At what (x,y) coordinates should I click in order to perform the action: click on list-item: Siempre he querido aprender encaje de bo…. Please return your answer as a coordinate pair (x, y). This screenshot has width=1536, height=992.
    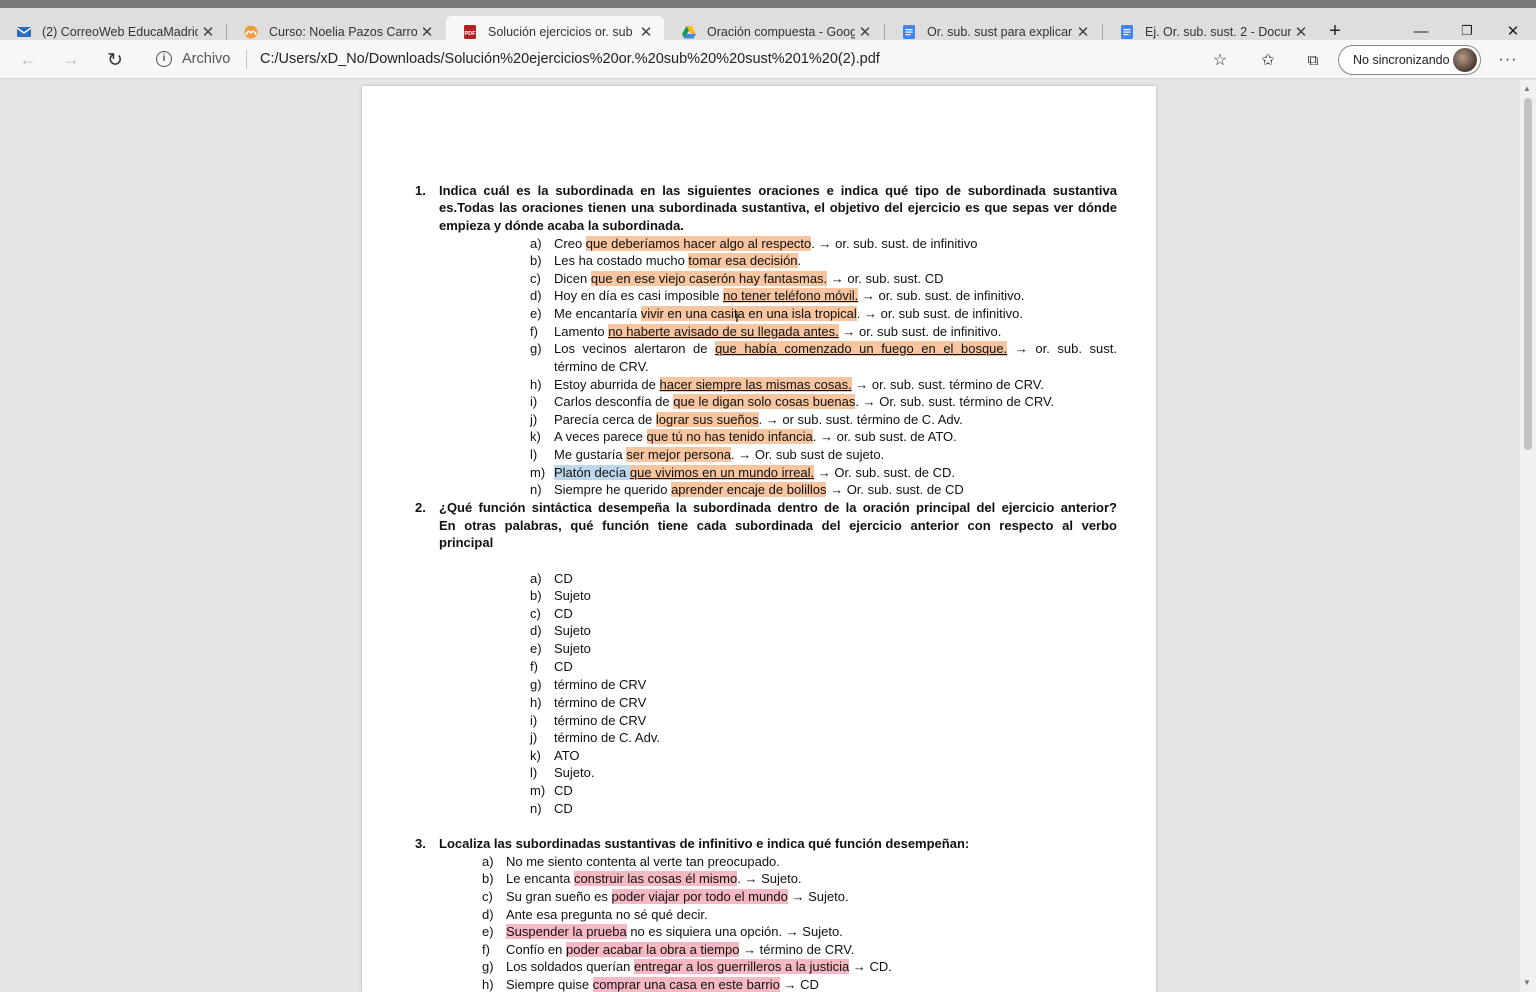
    Looking at the image, I should click on (759, 489).